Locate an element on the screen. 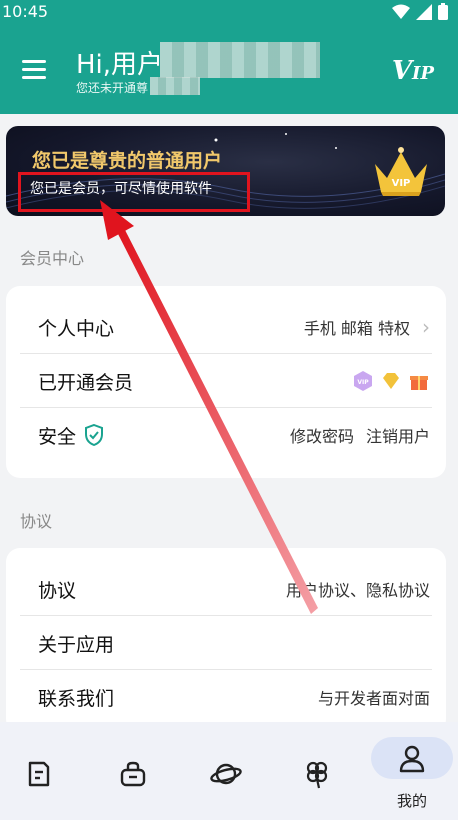  svg-text: VIP is located at coordinates (363, 382).